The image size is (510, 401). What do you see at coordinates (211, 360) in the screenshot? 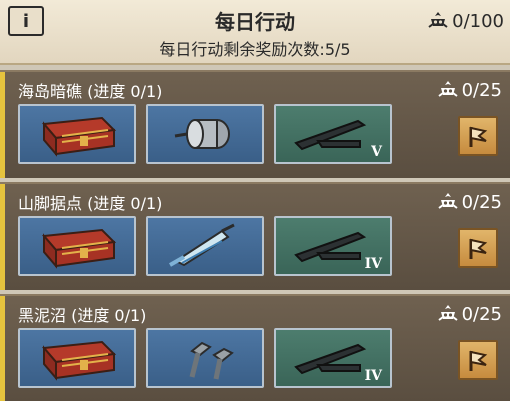
I see `bolts-icon` at bounding box center [211, 360].